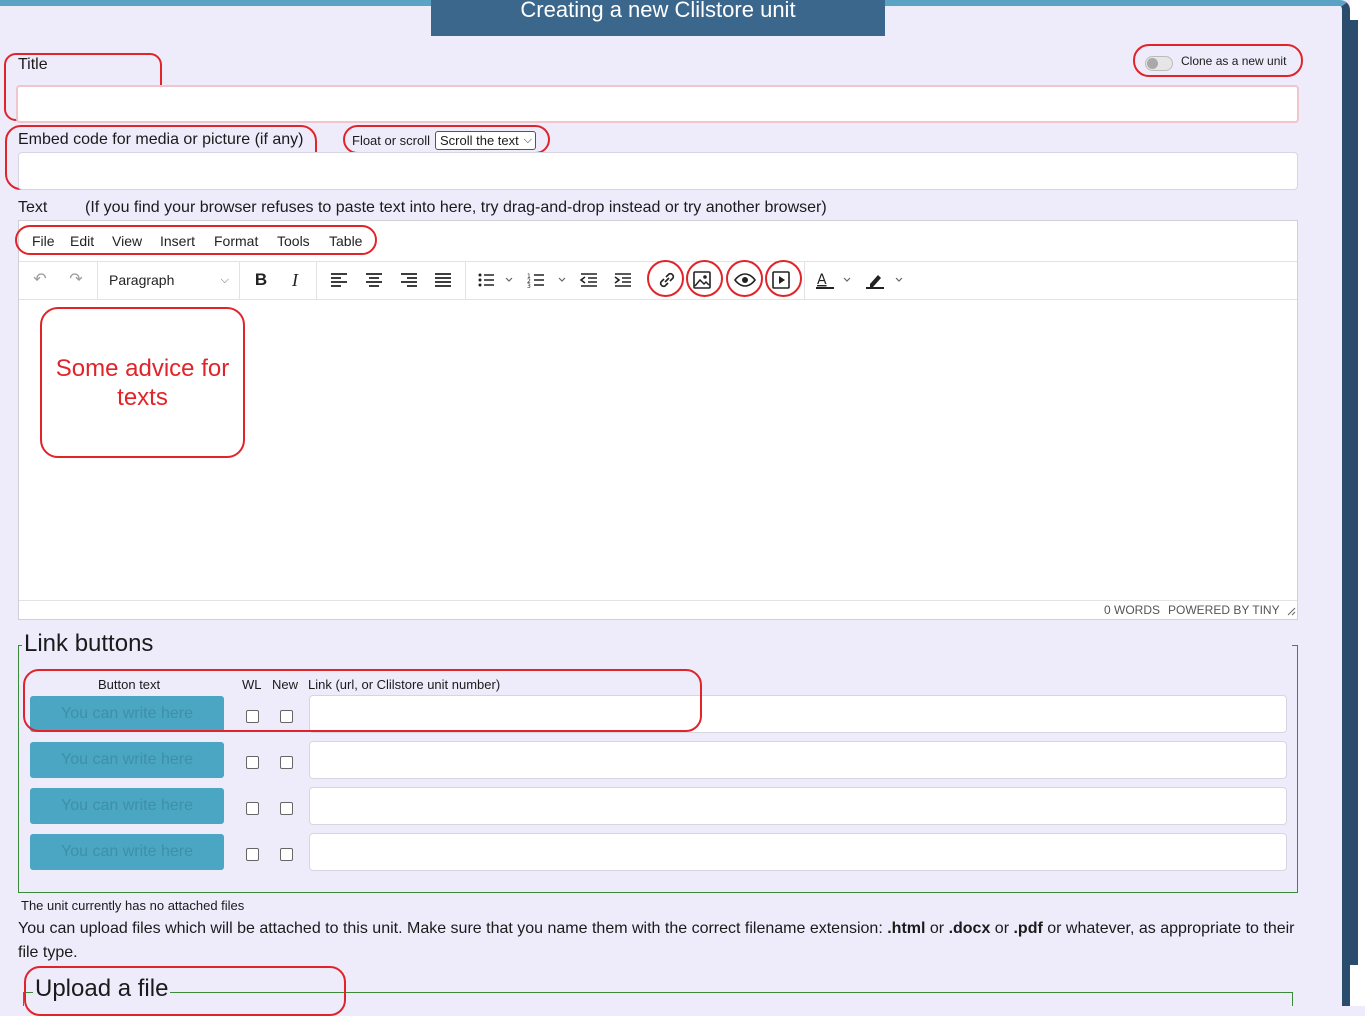  What do you see at coordinates (658, 18) in the screenshot?
I see `page-title: Creating a new Clilstore unit` at bounding box center [658, 18].